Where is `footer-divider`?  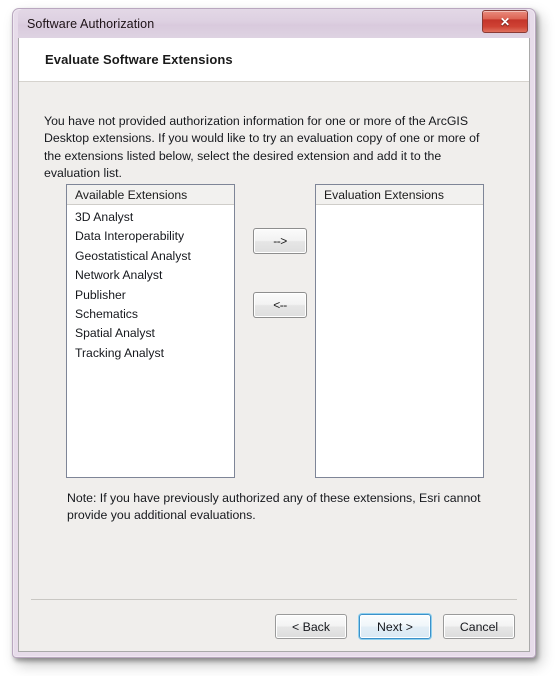 footer-divider is located at coordinates (274, 599).